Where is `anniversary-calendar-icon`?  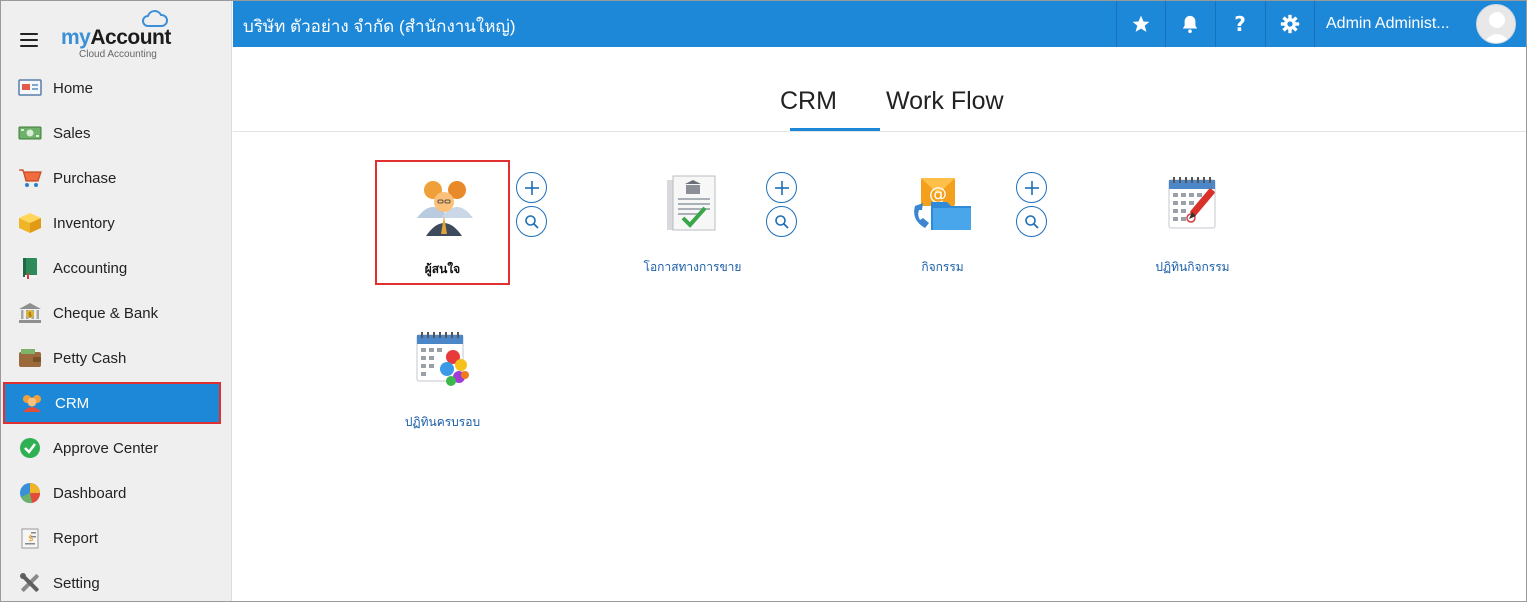 anniversary-calendar-icon is located at coordinates (442, 359).